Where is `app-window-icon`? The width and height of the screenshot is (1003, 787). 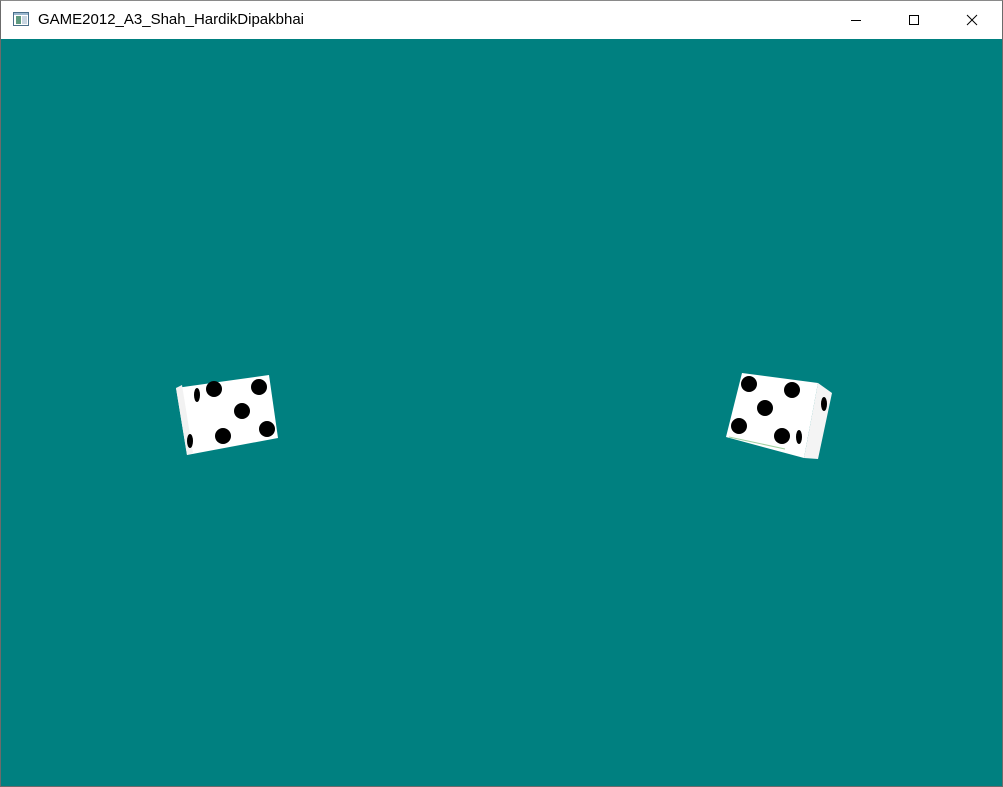
app-window-icon is located at coordinates (21, 19).